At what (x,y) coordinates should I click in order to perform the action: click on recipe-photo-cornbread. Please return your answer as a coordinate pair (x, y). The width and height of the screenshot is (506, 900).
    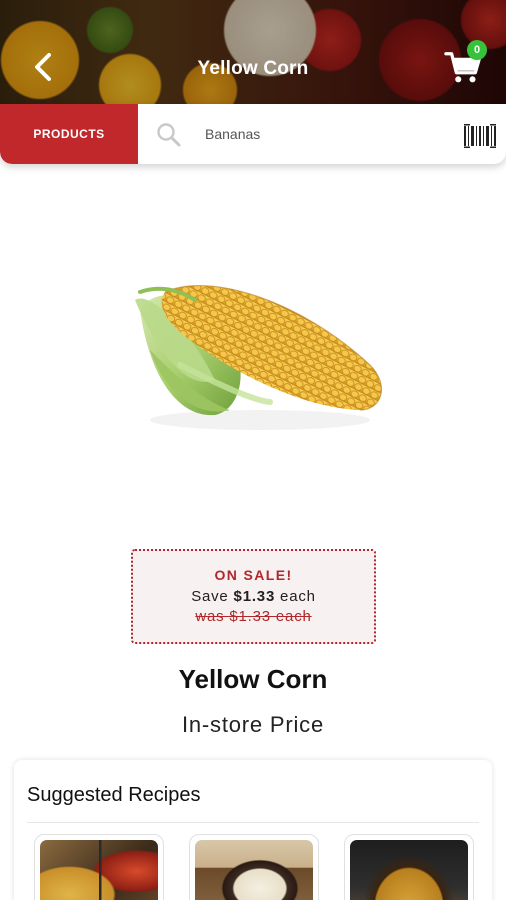
    Looking at the image, I should click on (409, 870).